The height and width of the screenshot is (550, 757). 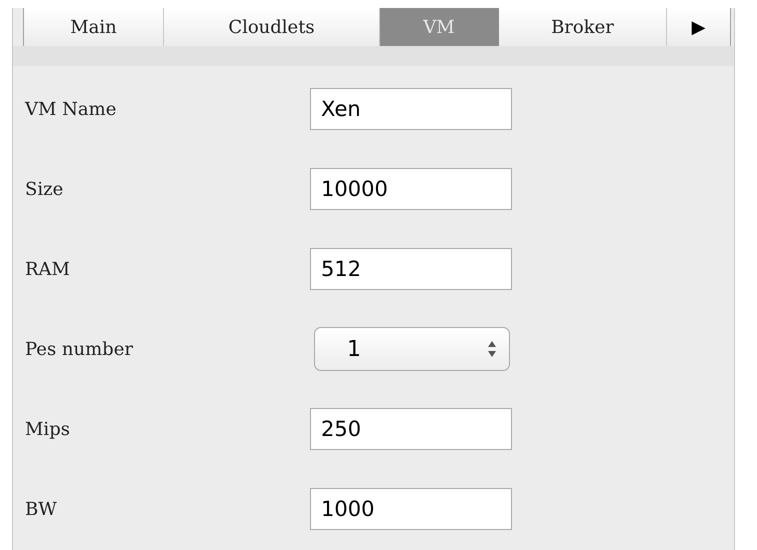 What do you see at coordinates (354, 350) in the screenshot?
I see `stepper-value: 1` at bounding box center [354, 350].